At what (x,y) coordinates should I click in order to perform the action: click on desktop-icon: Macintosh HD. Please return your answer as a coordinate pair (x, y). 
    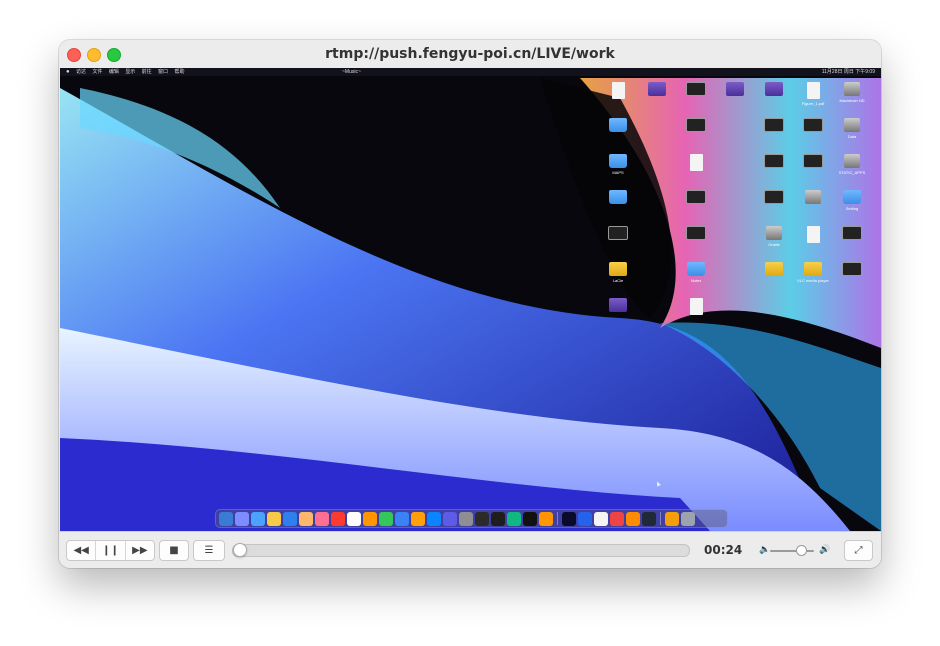
    Looking at the image, I should click on (852, 92).